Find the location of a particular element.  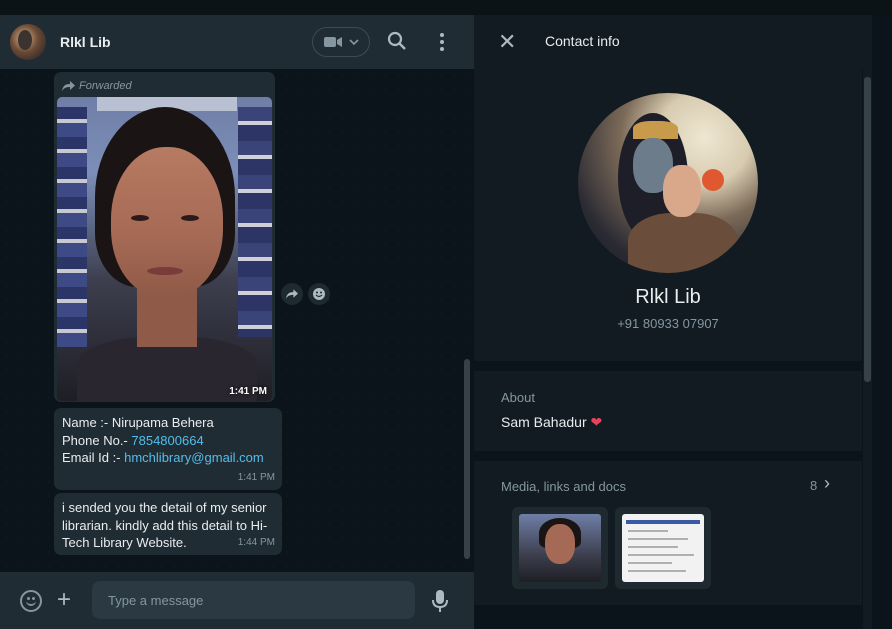

about-text: Sam Bahadur ❤ is located at coordinates (552, 422).